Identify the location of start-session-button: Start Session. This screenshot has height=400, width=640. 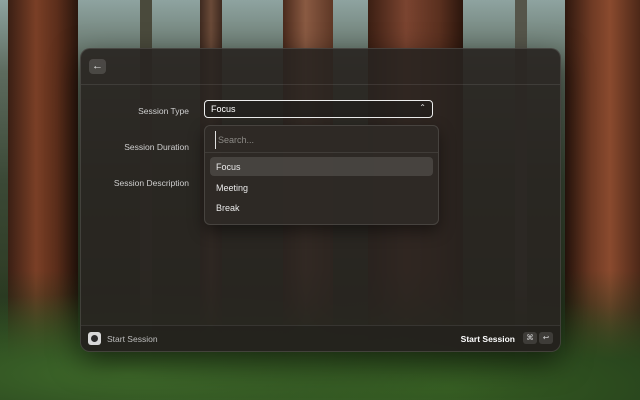
(488, 339).